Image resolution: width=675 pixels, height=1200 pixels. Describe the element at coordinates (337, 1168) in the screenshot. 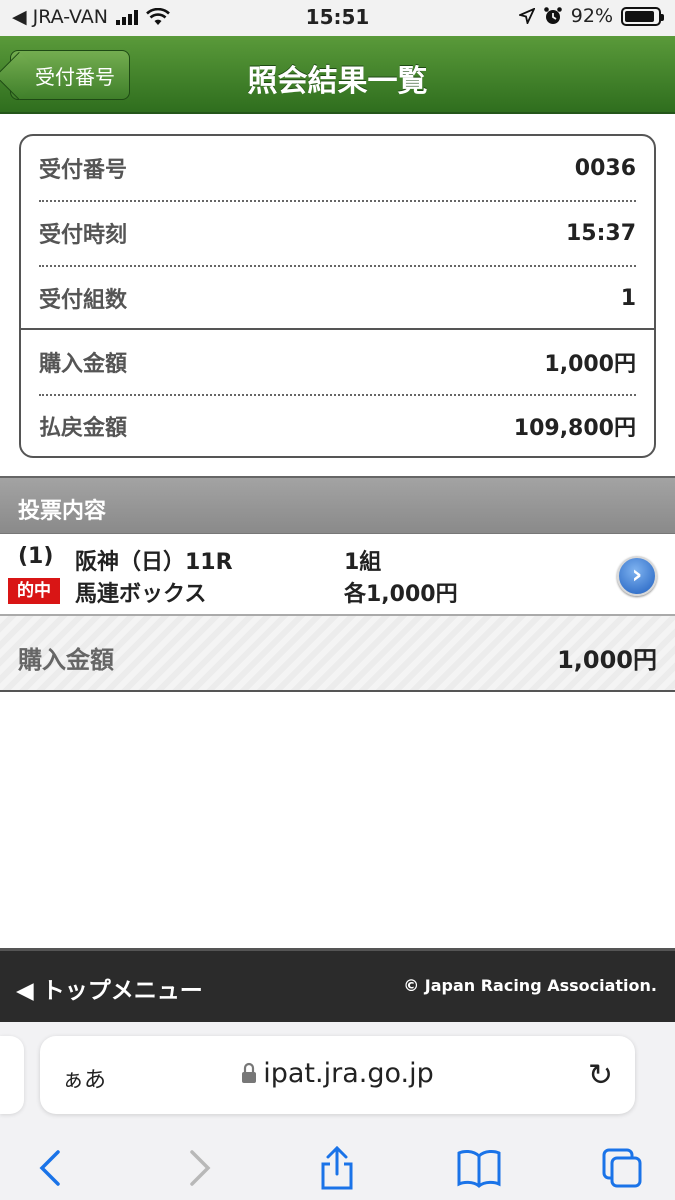

I see `share-icon` at that location.